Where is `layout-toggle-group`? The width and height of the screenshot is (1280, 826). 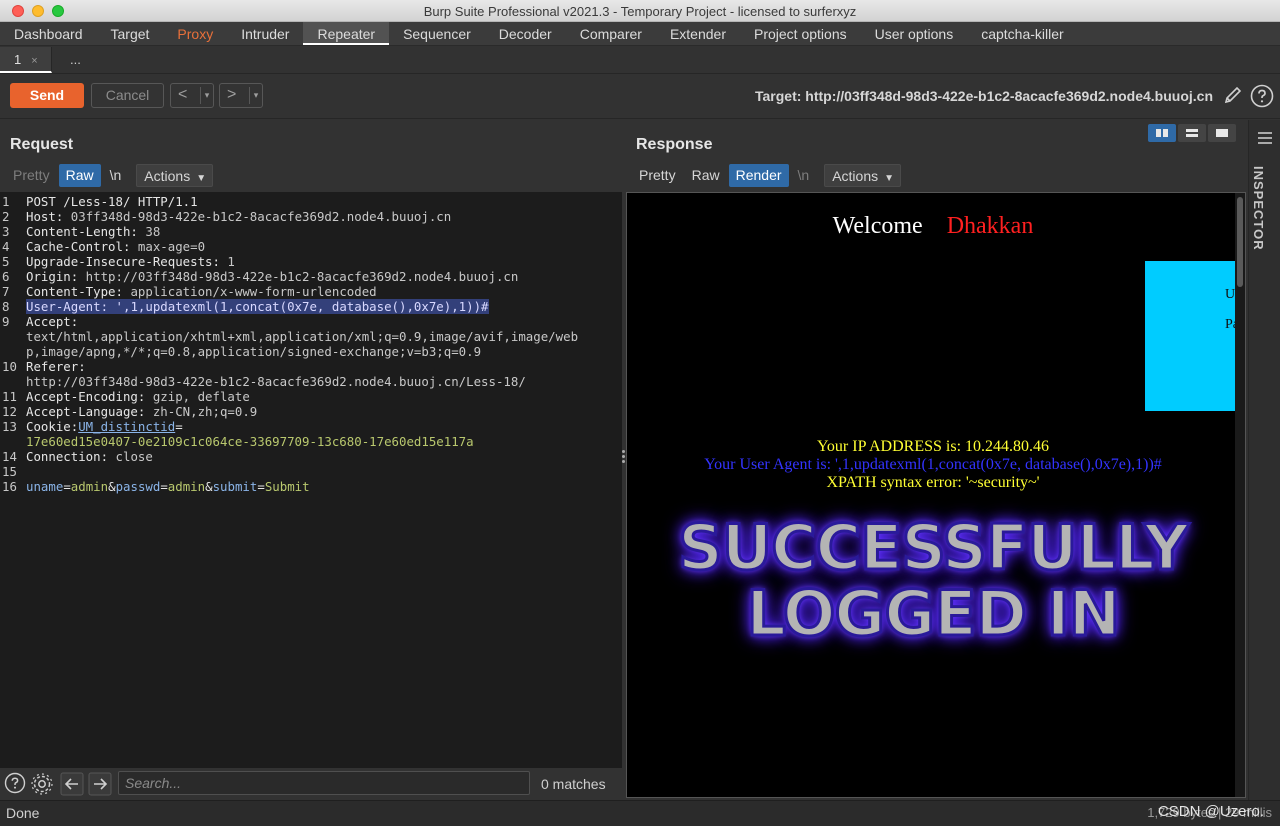 layout-toggle-group is located at coordinates (1192, 133).